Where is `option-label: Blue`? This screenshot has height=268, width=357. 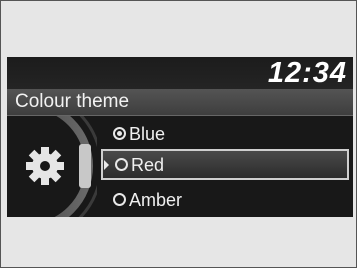 option-label: Blue is located at coordinates (147, 133).